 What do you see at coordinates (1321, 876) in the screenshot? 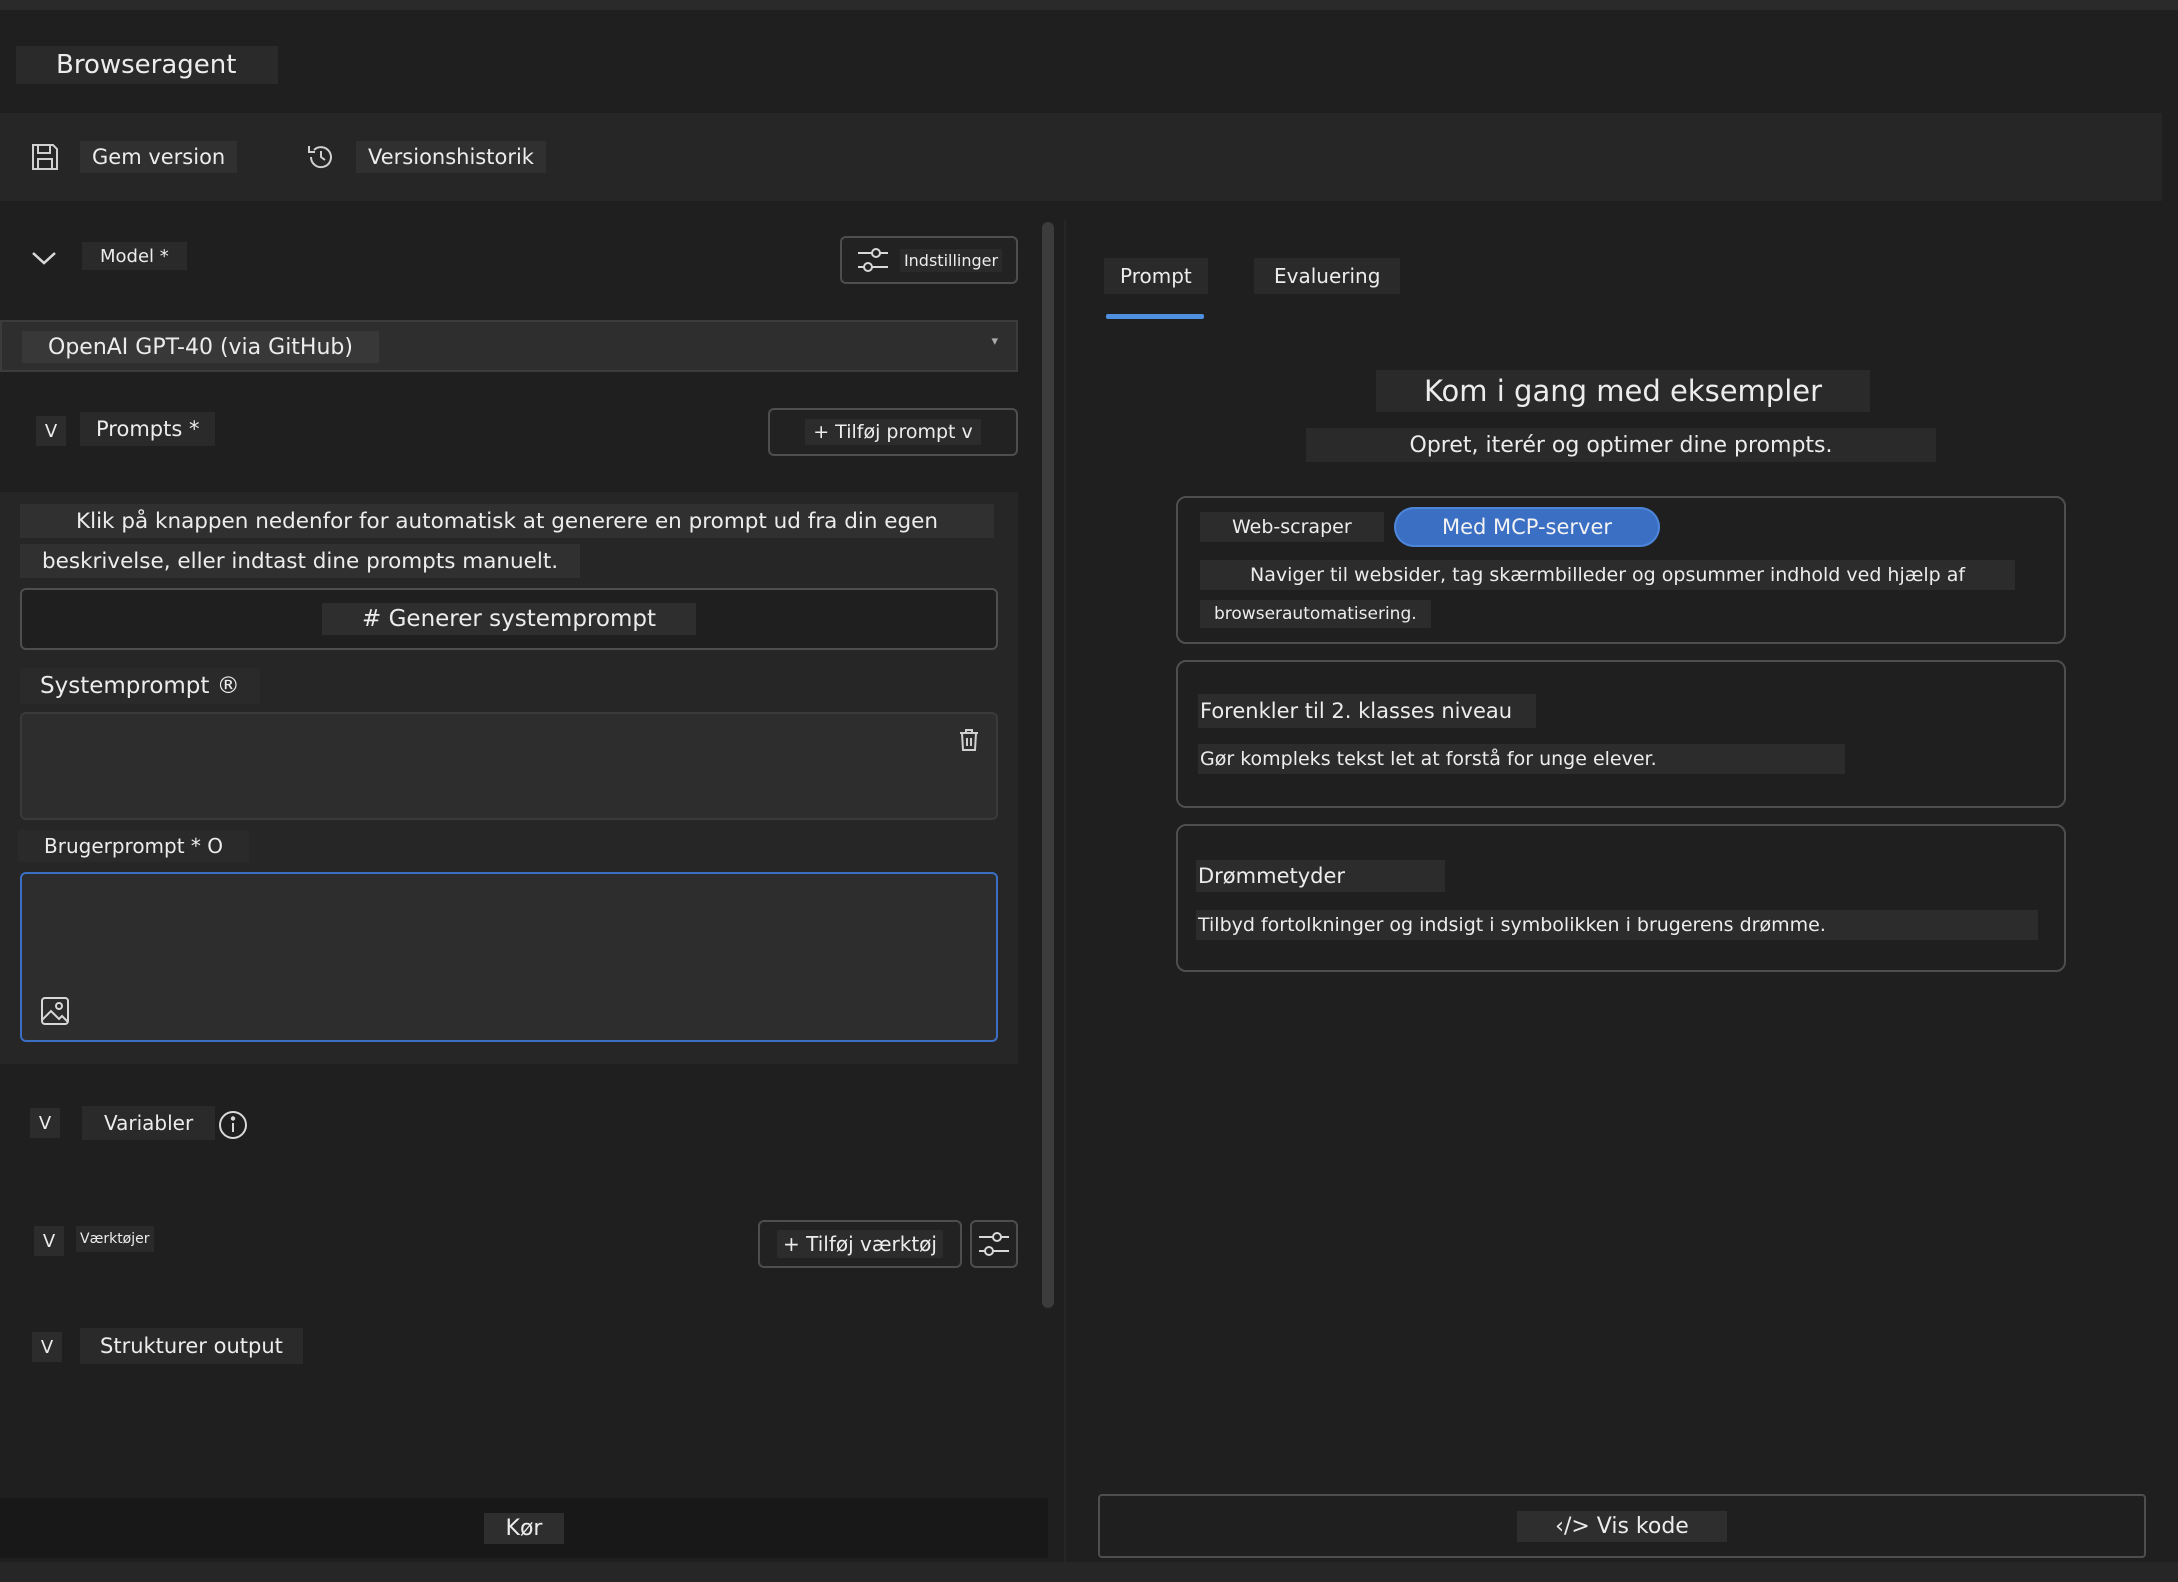
I see `card-title: Drømmetyder` at bounding box center [1321, 876].